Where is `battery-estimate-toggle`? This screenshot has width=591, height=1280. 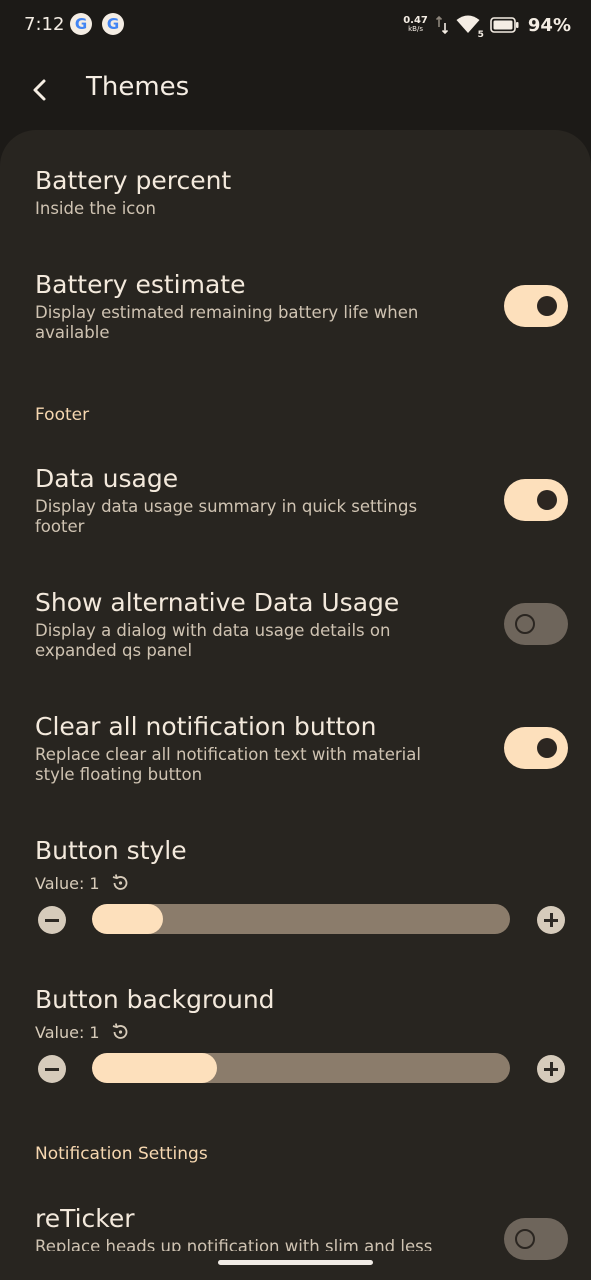
battery-estimate-toggle is located at coordinates (536, 306).